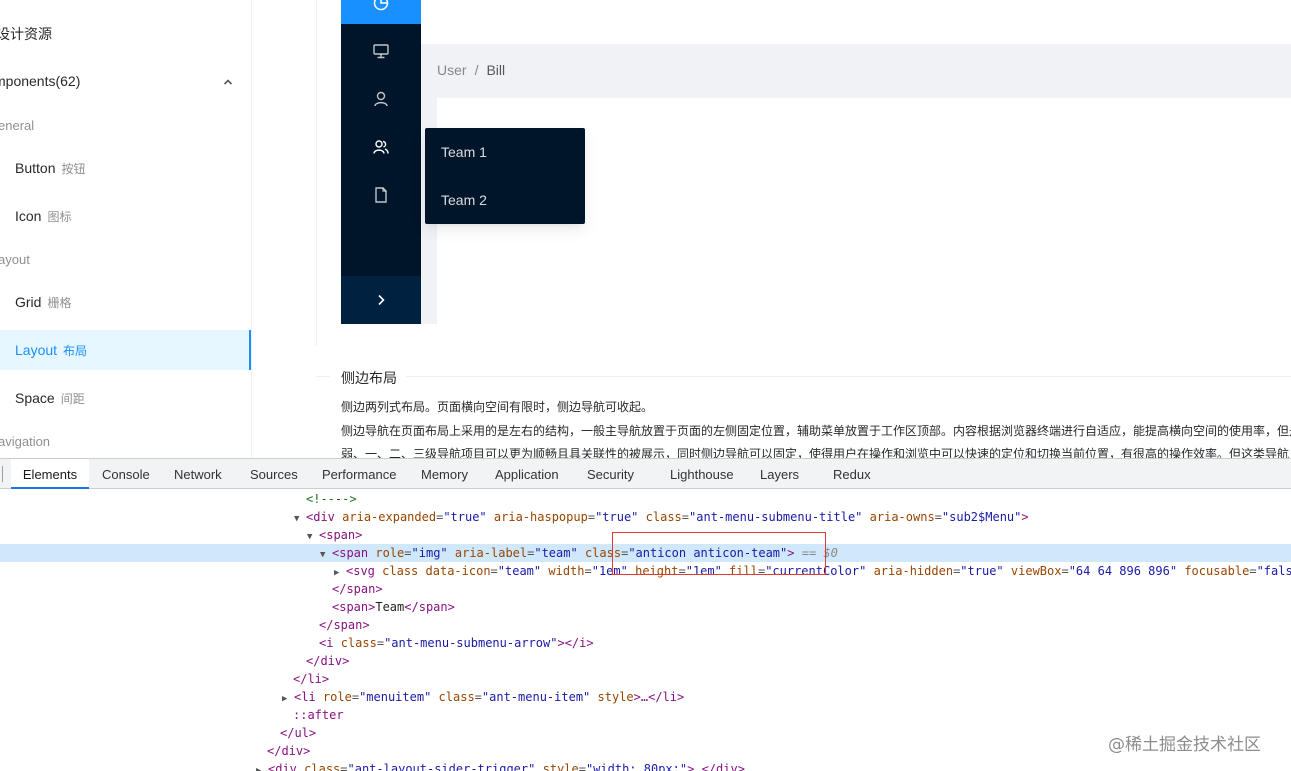 The height and width of the screenshot is (771, 1291). What do you see at coordinates (28, 302) in the screenshot?
I see `sidebar-item-label: Grid` at bounding box center [28, 302].